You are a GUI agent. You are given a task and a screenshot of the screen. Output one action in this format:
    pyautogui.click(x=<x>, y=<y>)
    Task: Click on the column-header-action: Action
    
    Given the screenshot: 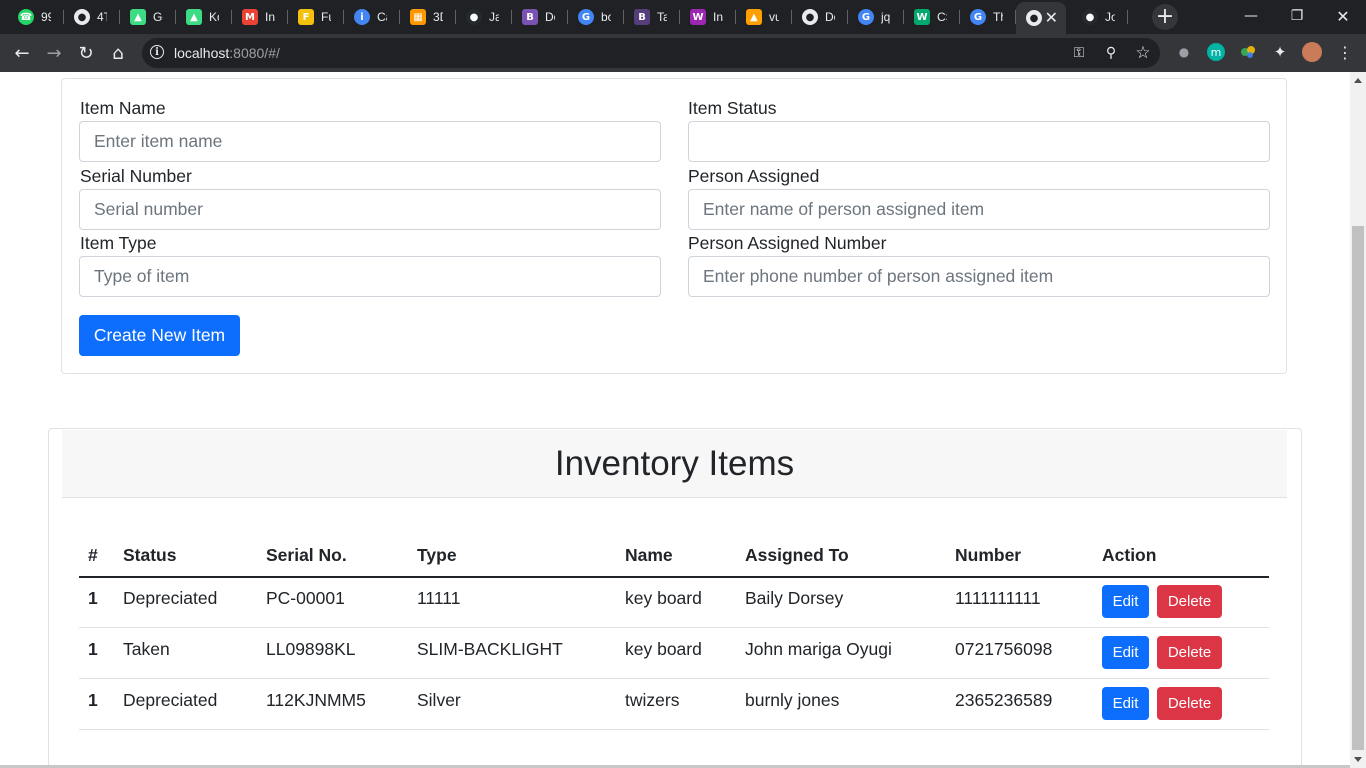 What is the action you would take?
    pyautogui.click(x=1129, y=555)
    